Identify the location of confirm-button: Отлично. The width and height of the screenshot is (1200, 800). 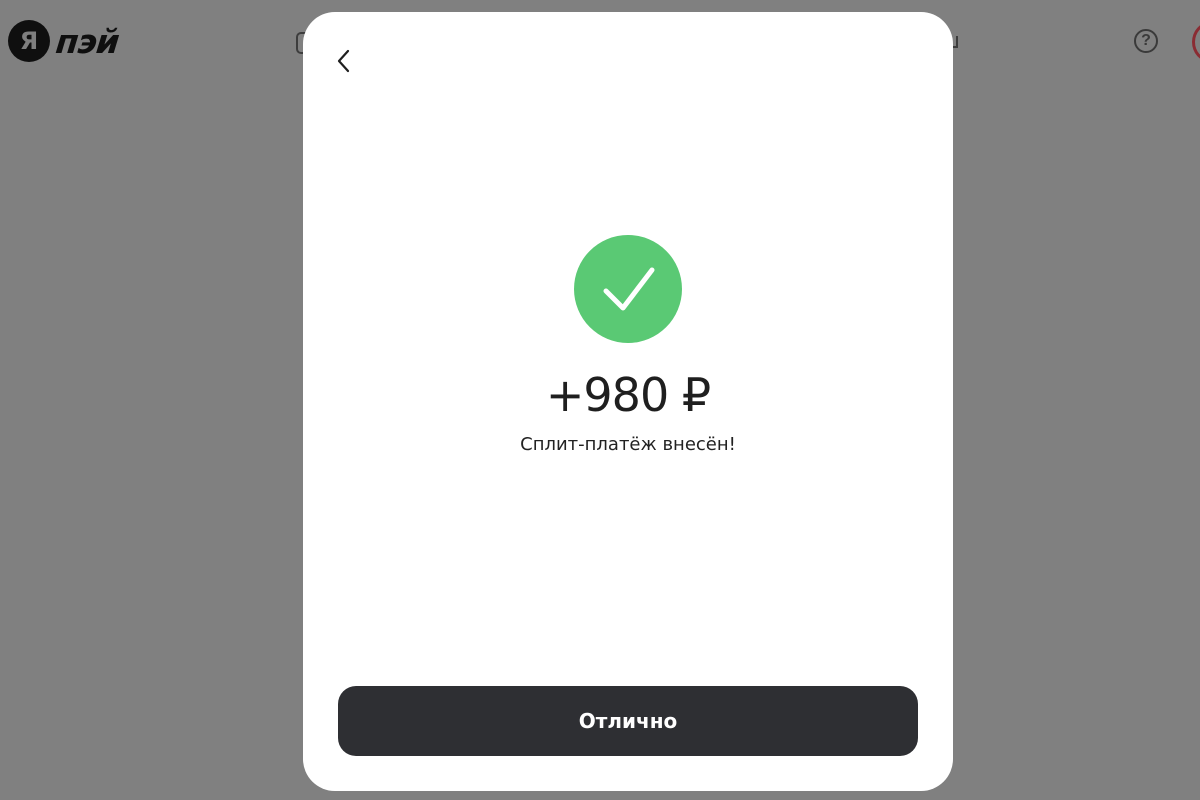
(628, 721).